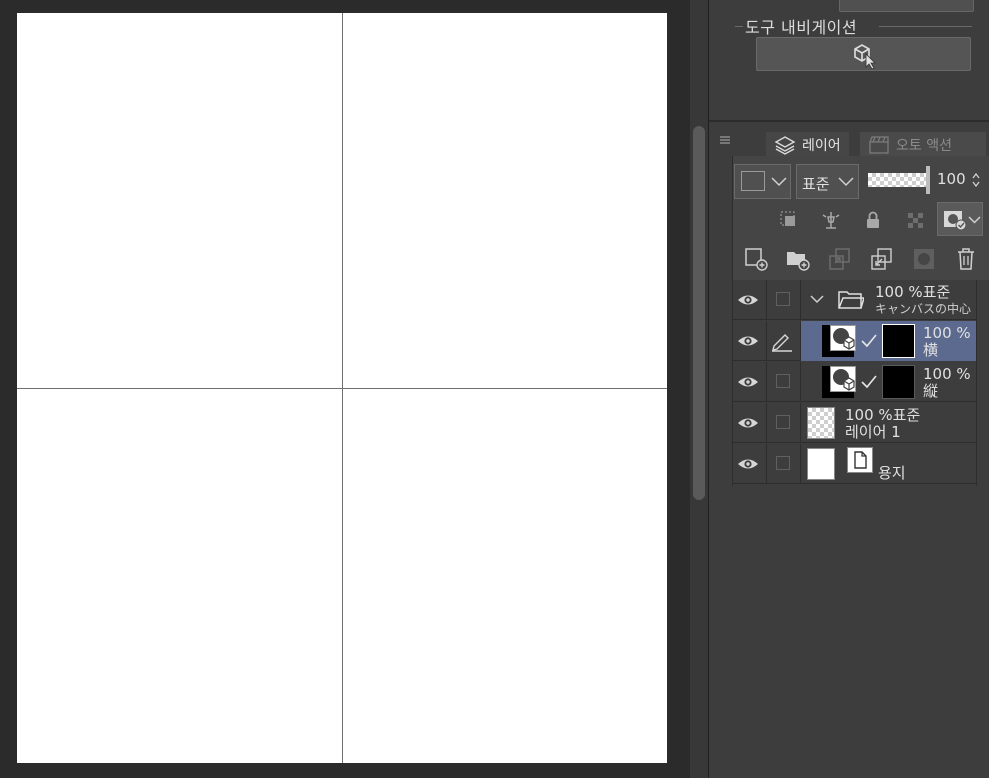 The width and height of the screenshot is (989, 778). I want to click on clip-to-layer-below-icon, so click(789, 220).